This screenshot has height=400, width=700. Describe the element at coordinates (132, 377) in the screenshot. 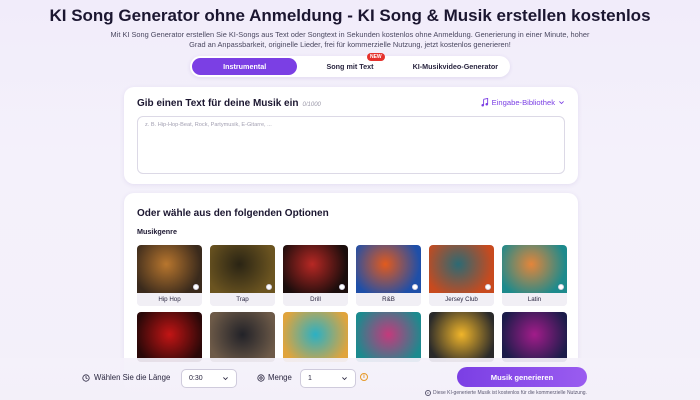

I see `length-label-text: Wählen Sie die Länge` at that location.